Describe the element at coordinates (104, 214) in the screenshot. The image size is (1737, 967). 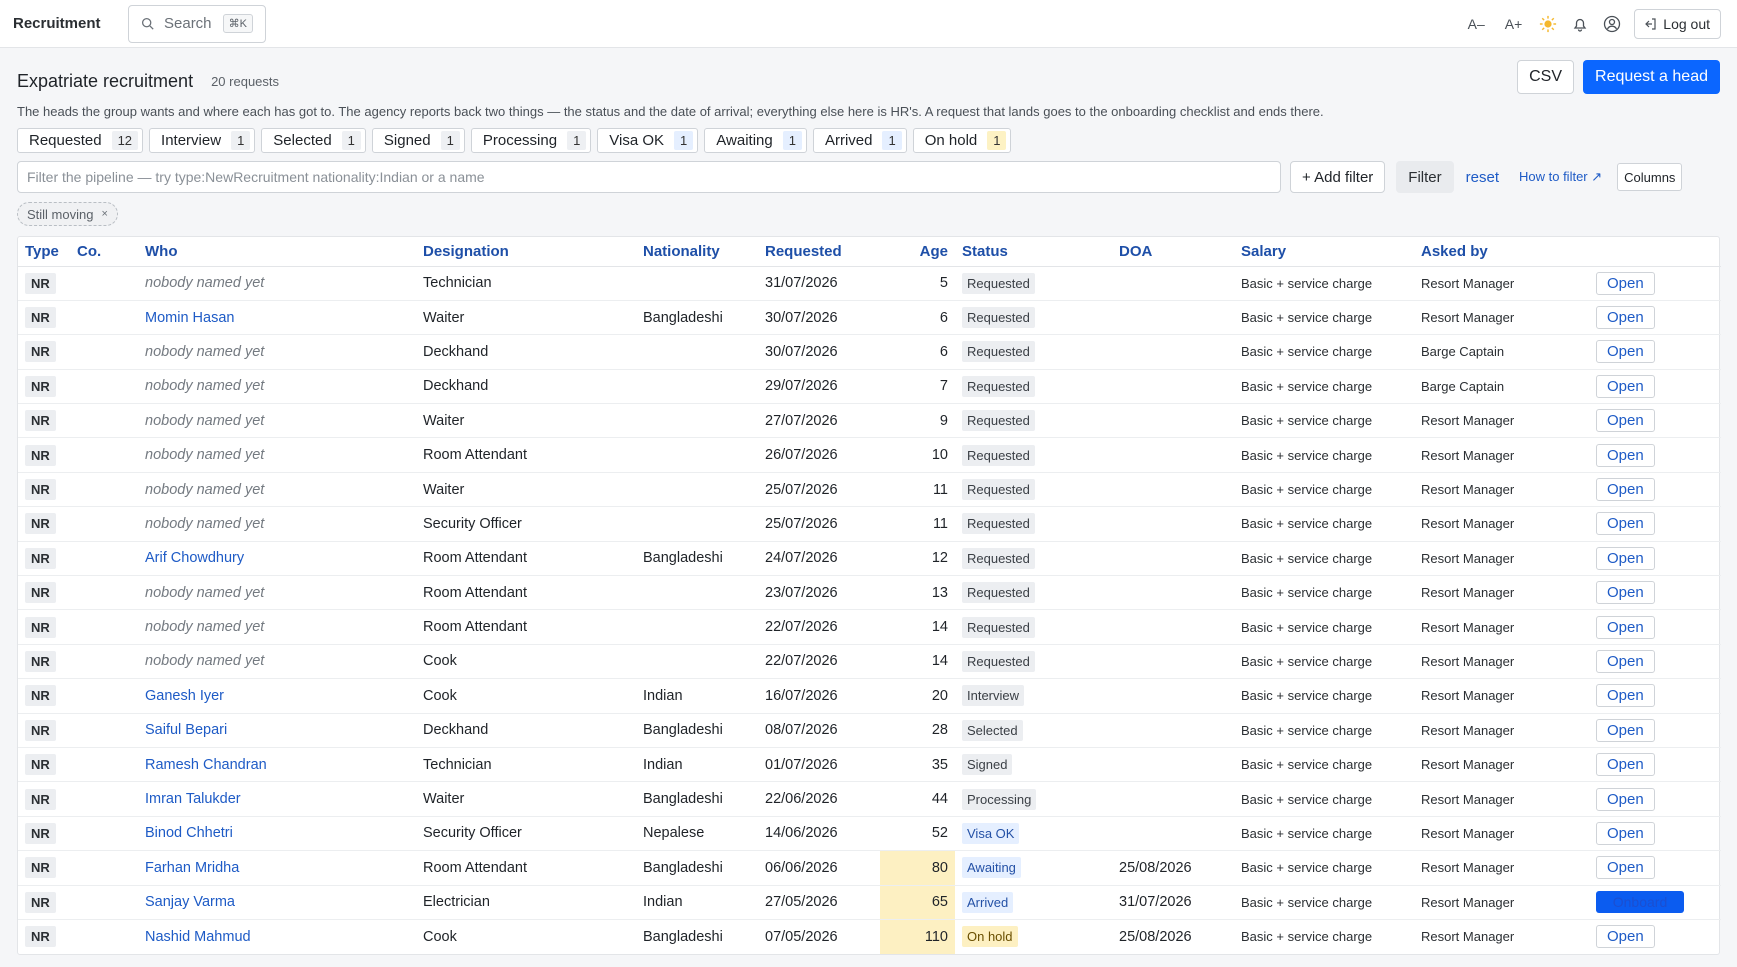
I see `remove-filter-icon: ×` at that location.